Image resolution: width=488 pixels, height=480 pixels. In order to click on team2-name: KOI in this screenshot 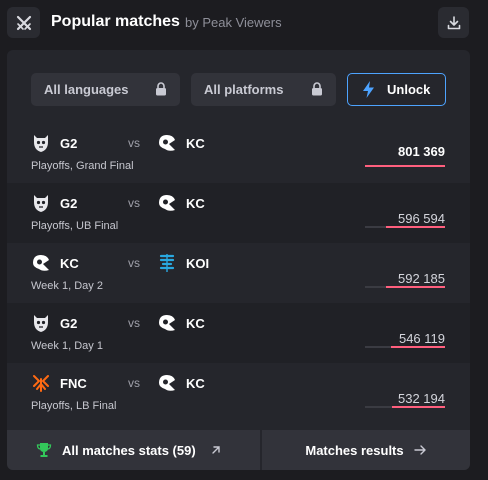, I will do `click(198, 263)`.